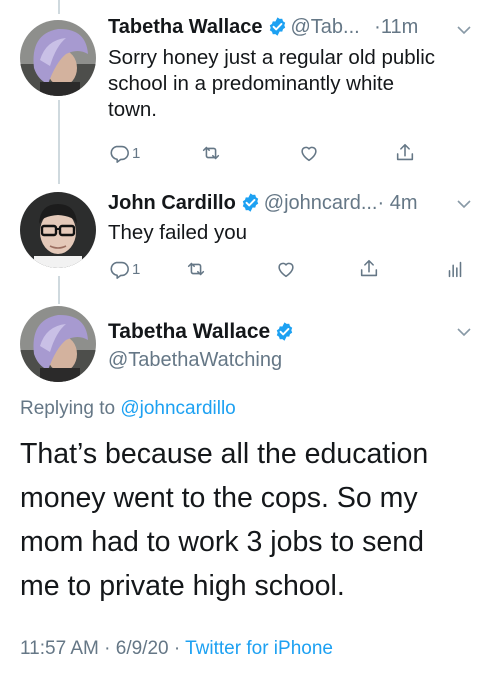  I want to click on analytics-button, so click(455, 269).